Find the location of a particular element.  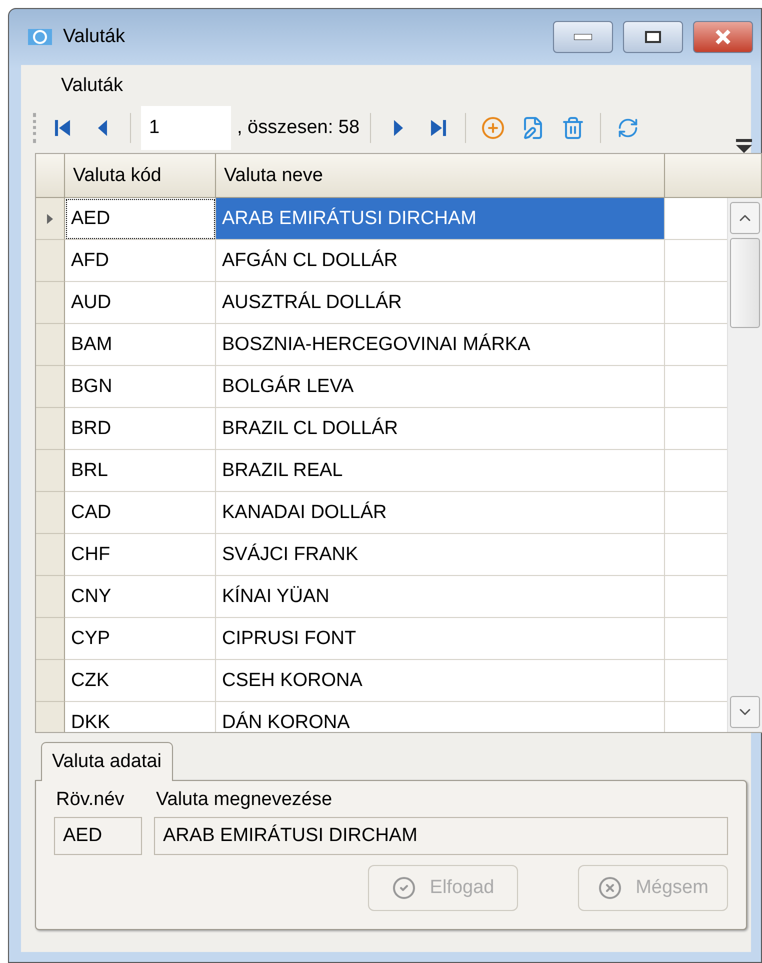

menu-item: Valuták is located at coordinates (92, 85).